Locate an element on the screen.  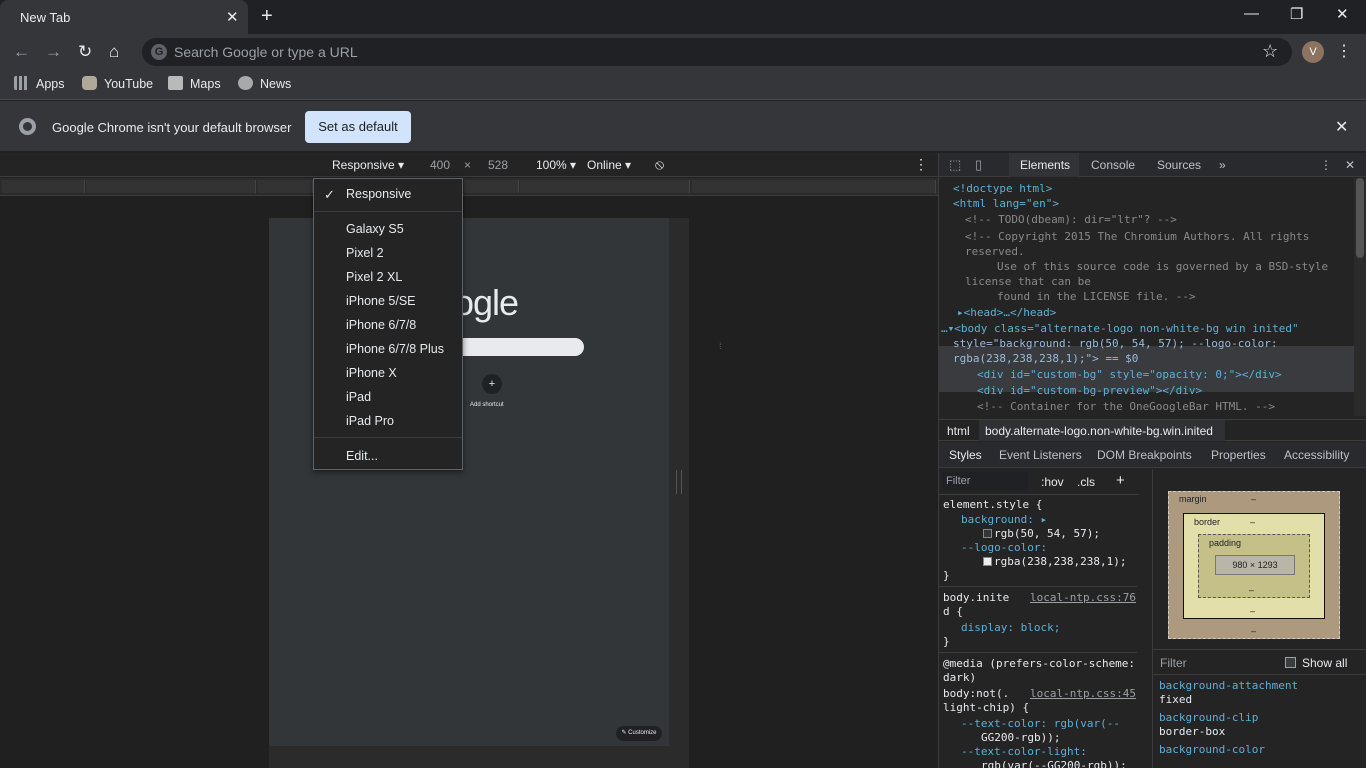
reload-icon: ↻ is located at coordinates (85, 52).